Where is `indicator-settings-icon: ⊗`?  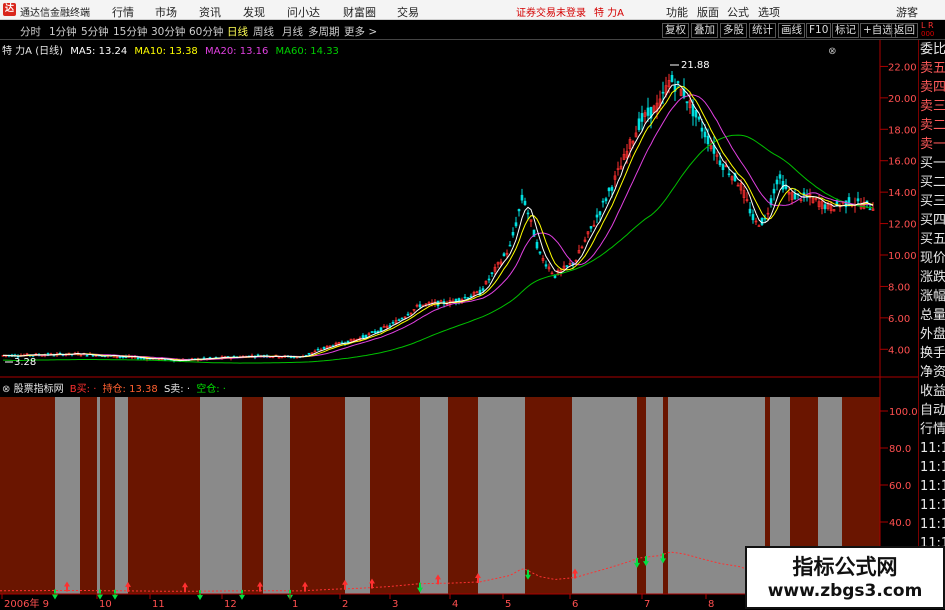 indicator-settings-icon: ⊗ is located at coordinates (6, 389).